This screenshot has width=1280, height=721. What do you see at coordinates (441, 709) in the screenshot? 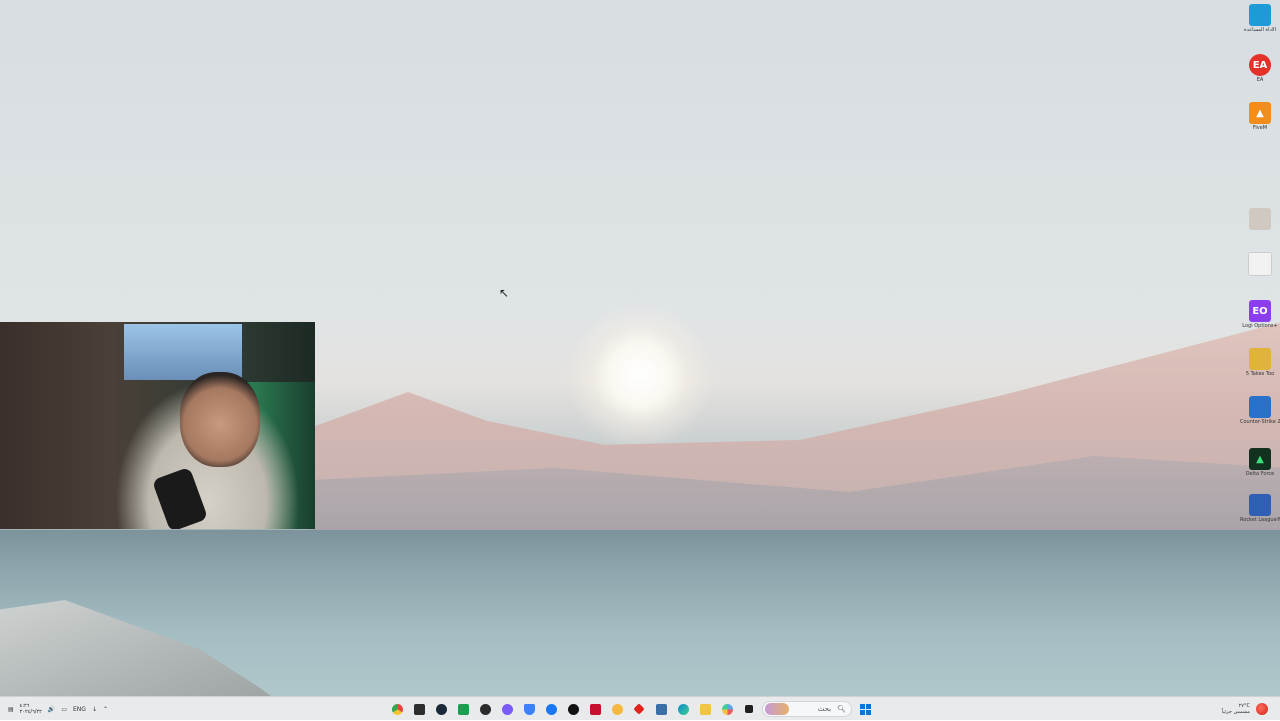
I see `steam-icon` at bounding box center [441, 709].